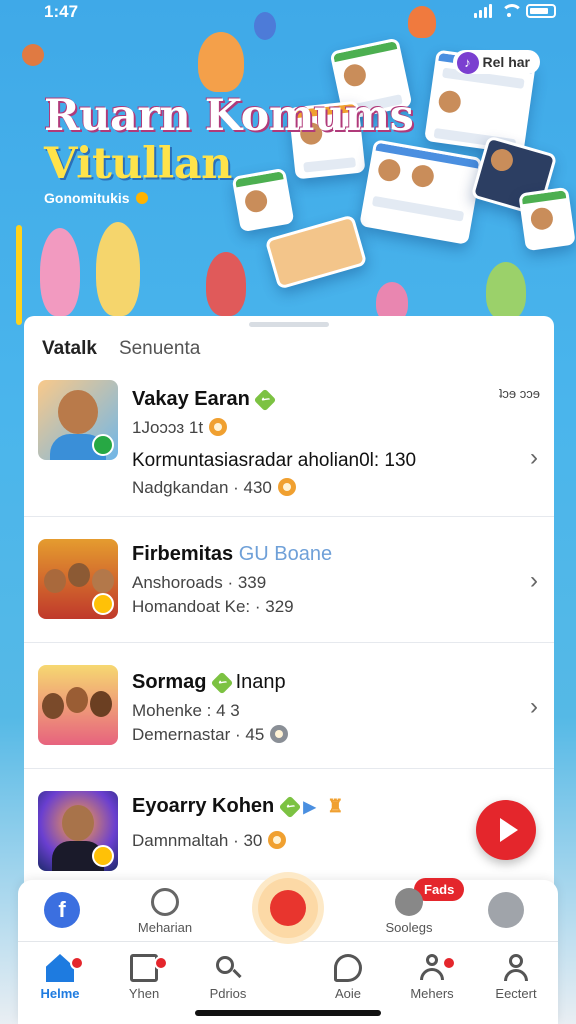 This screenshot has height=1024, width=576. What do you see at coordinates (69, 349) in the screenshot?
I see `tab-vatalk: Vatalk` at bounding box center [69, 349].